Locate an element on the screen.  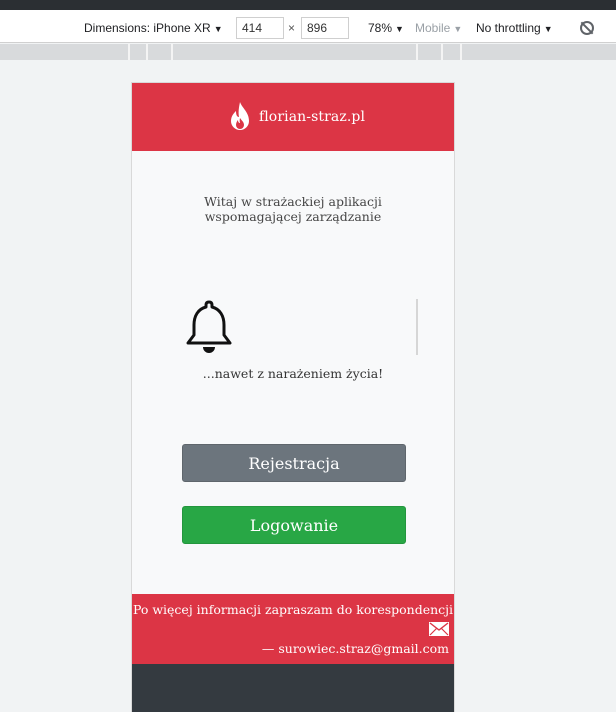
mode-label: Mobile is located at coordinates (433, 28).